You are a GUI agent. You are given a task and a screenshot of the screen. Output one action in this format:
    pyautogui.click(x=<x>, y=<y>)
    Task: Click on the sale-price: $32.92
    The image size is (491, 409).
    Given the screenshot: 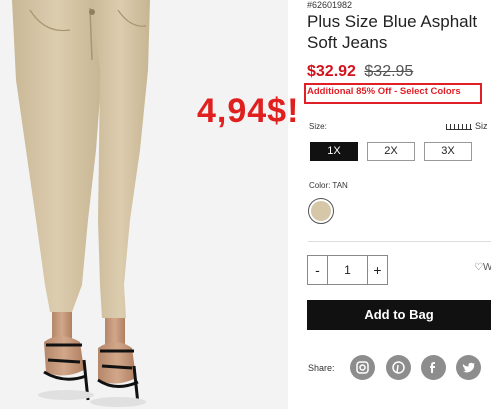 What is the action you would take?
    pyautogui.click(x=331, y=71)
    